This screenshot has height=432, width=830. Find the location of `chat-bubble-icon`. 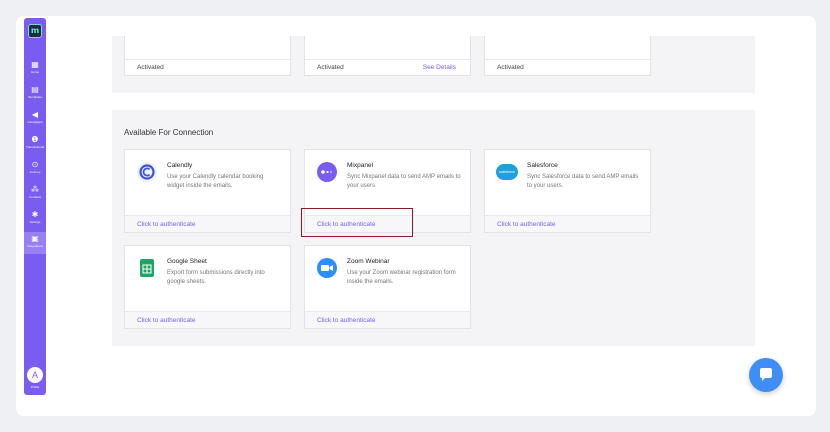

chat-bubble-icon is located at coordinates (766, 374).